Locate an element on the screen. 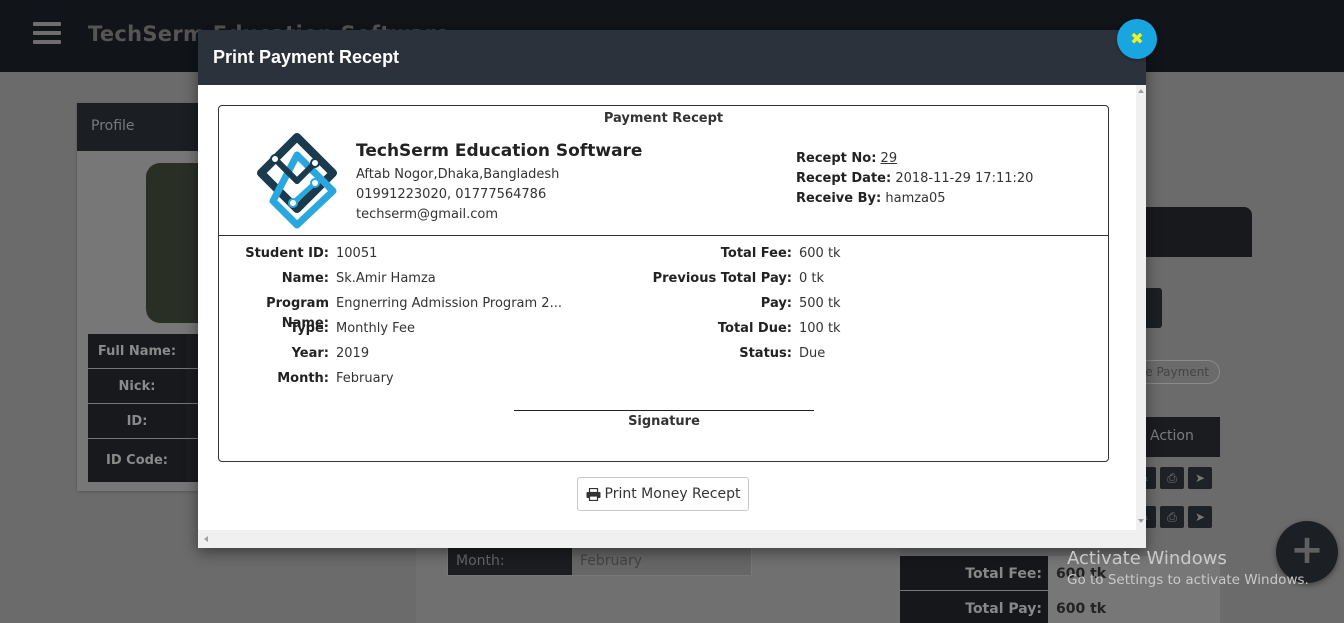  totals-value: 600 tk is located at coordinates (1134, 607).